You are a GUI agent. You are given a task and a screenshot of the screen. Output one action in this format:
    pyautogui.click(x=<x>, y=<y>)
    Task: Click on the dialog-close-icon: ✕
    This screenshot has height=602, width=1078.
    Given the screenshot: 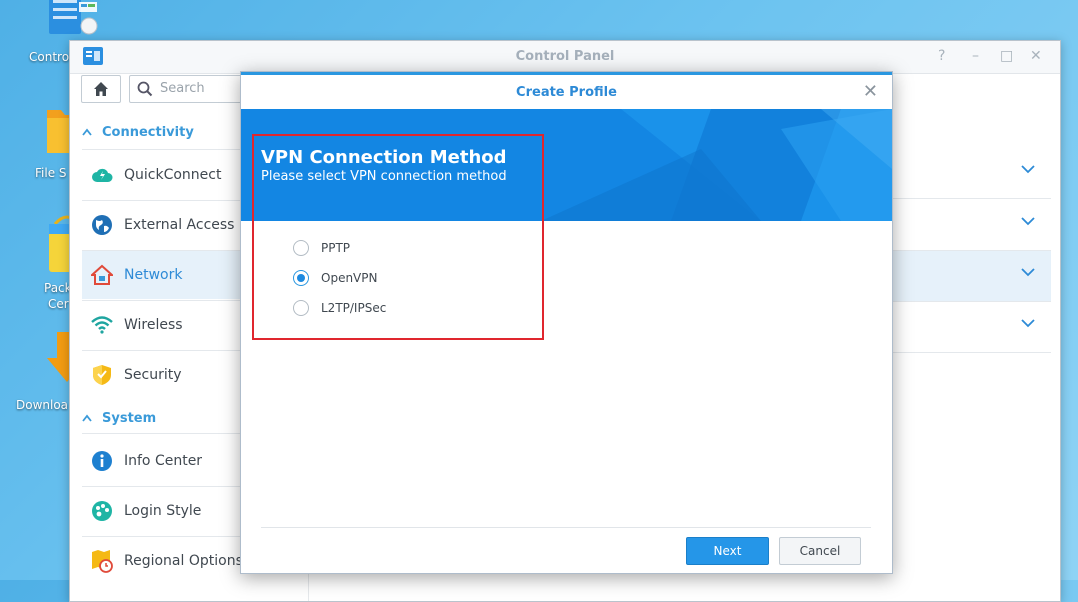 What is the action you would take?
    pyautogui.click(x=870, y=92)
    